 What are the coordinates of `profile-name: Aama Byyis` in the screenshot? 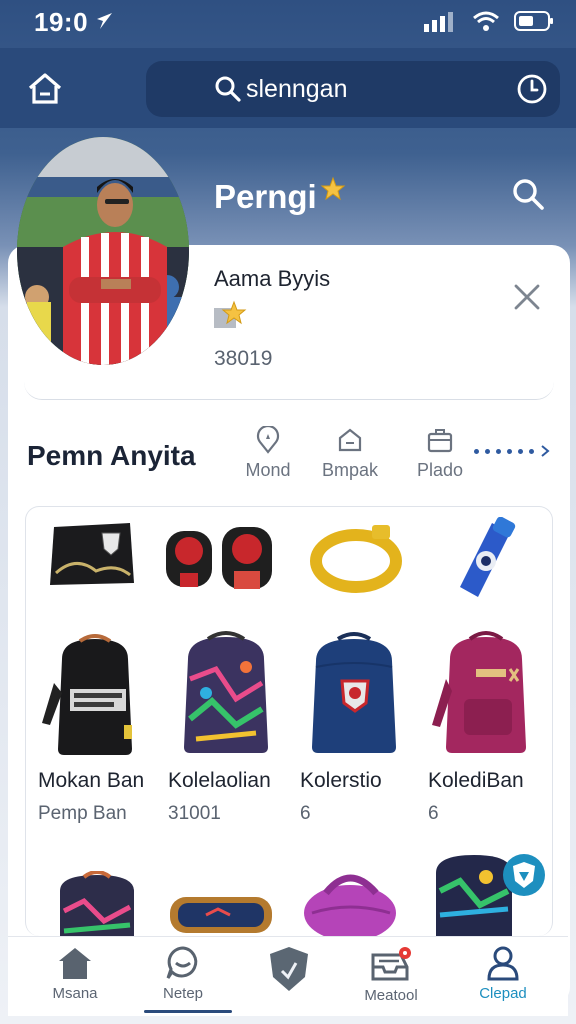 It's located at (272, 278).